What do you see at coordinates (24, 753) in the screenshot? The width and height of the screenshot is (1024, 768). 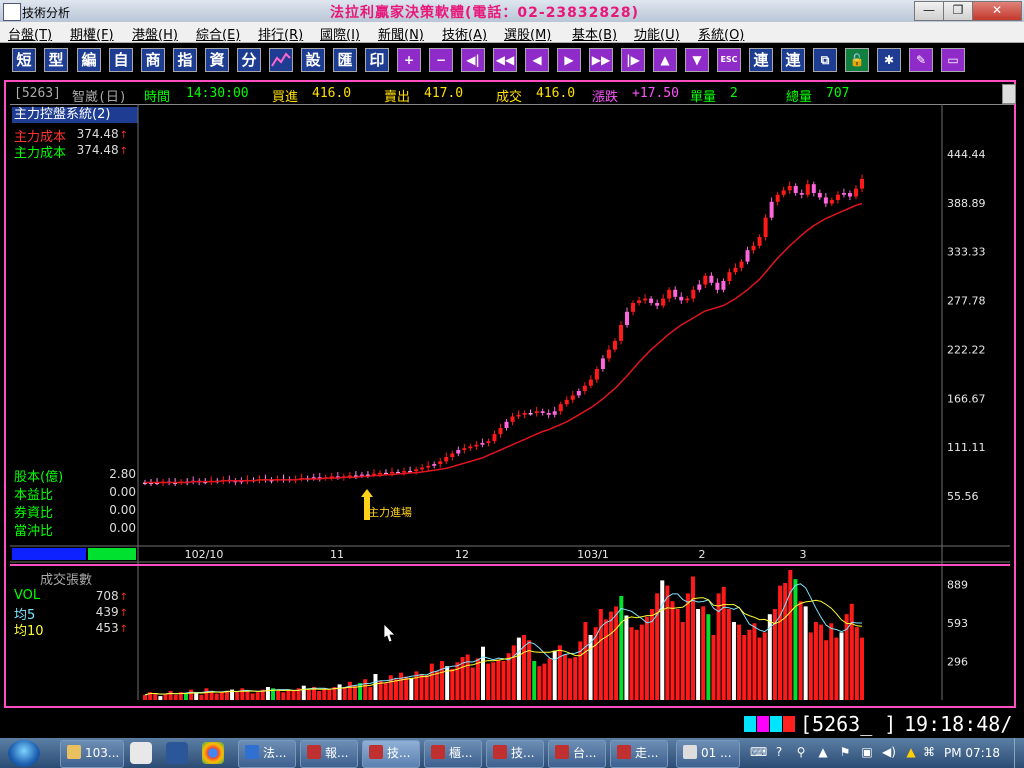 I see `start-button` at bounding box center [24, 753].